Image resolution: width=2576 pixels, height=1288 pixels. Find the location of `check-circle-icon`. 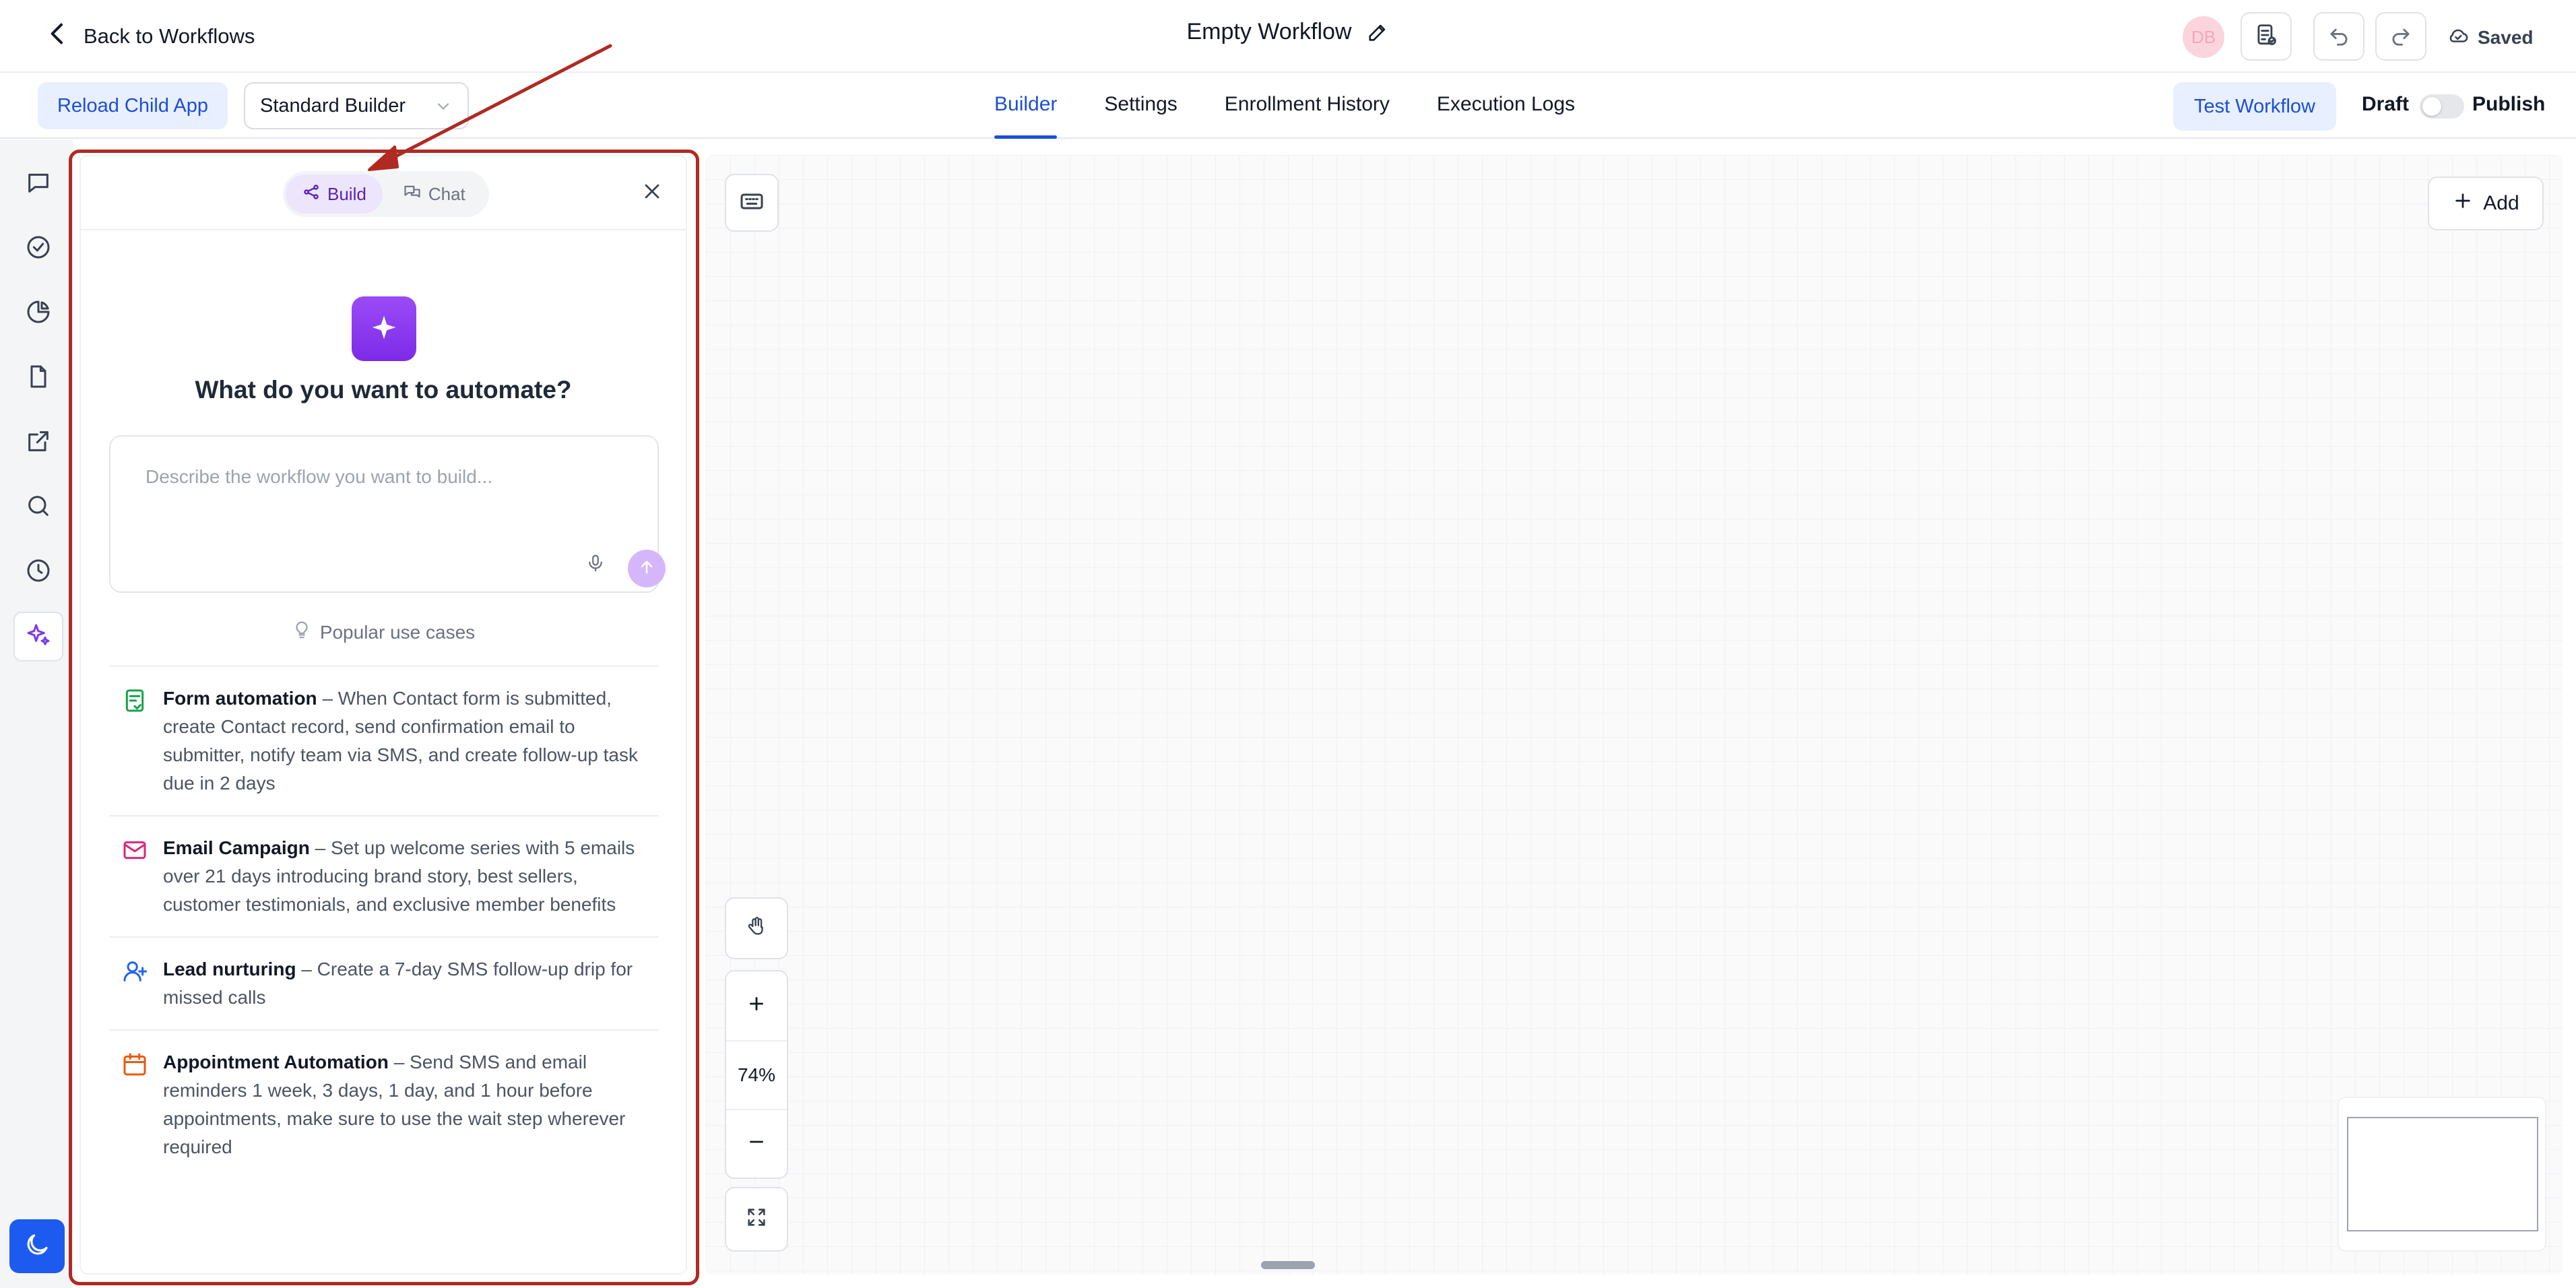

check-circle-icon is located at coordinates (38, 249).